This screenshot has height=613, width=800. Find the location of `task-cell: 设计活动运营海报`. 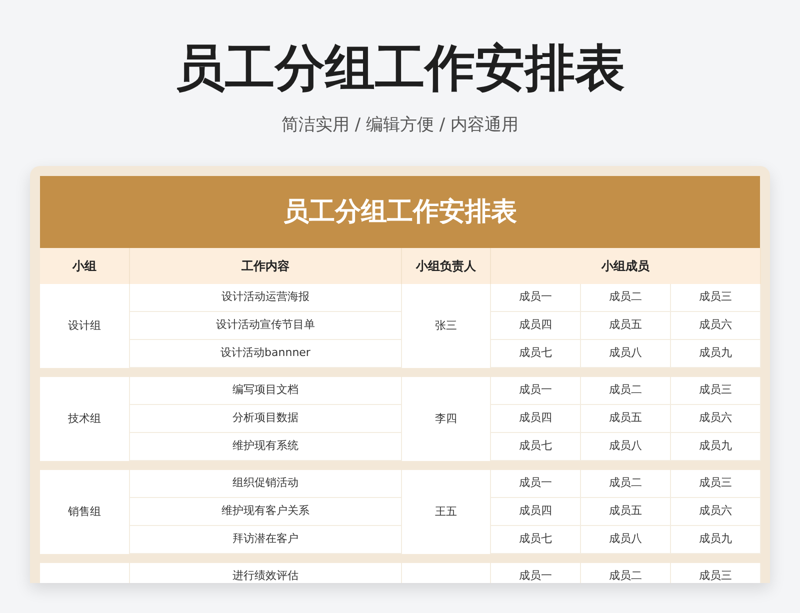

task-cell: 设计活动运营海报 is located at coordinates (266, 298).